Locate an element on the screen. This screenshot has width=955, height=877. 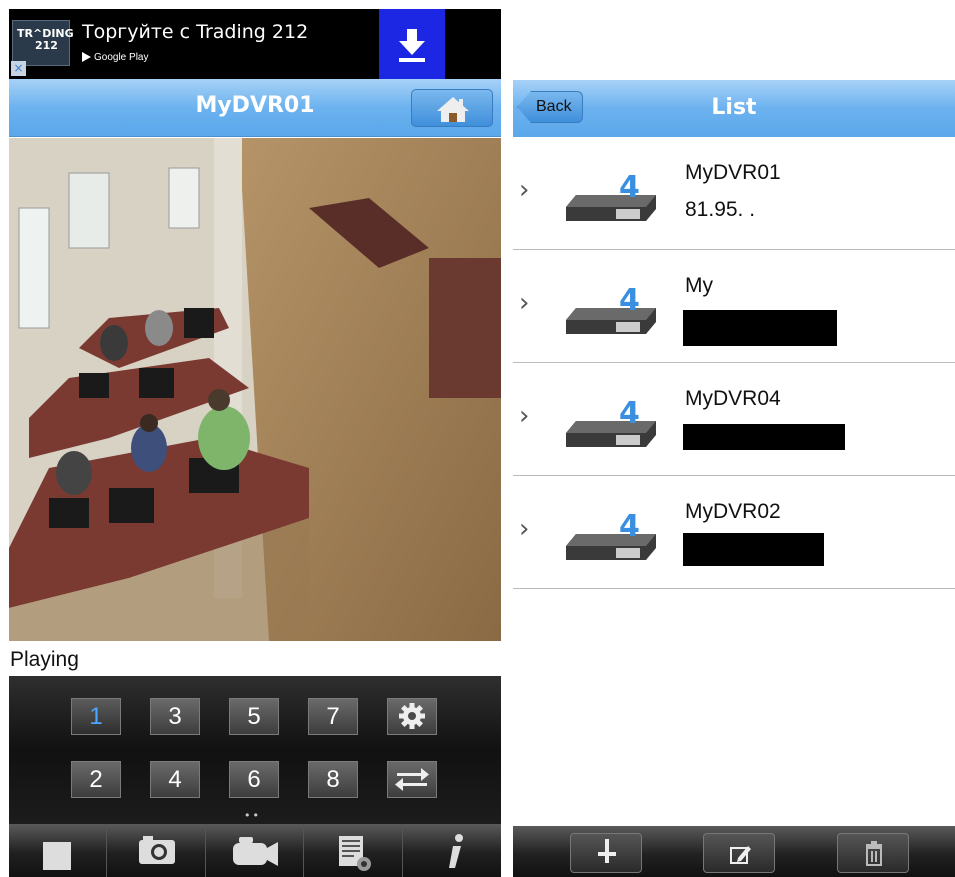
edit-icon is located at coordinates (740, 855).